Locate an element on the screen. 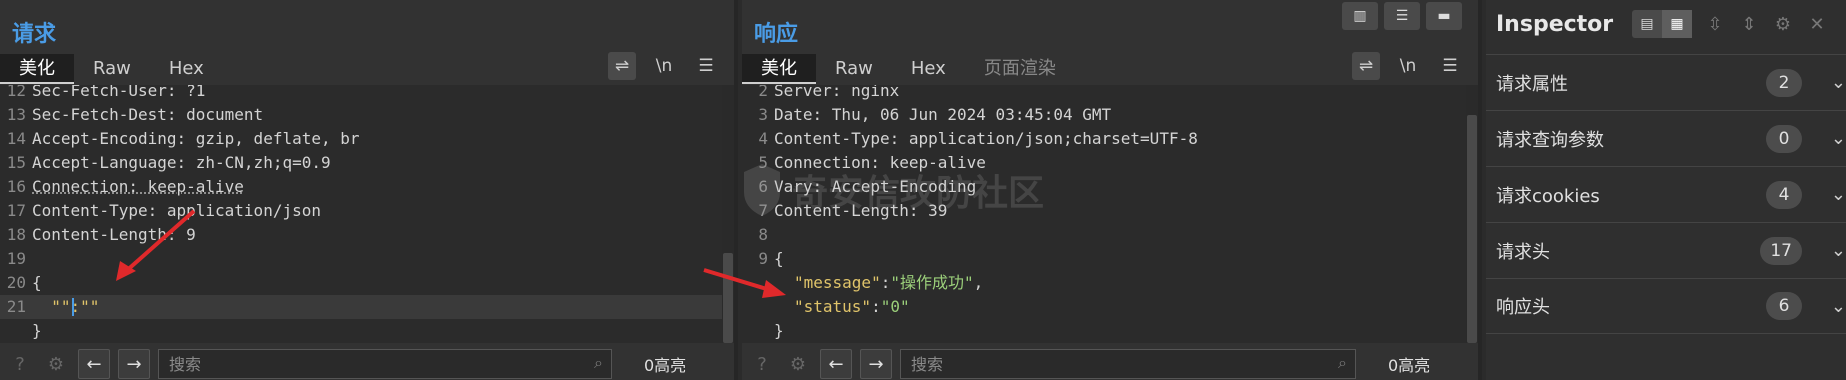 This screenshot has height=380, width=1846. request-tab-pretty: 美化 is located at coordinates (37, 69).